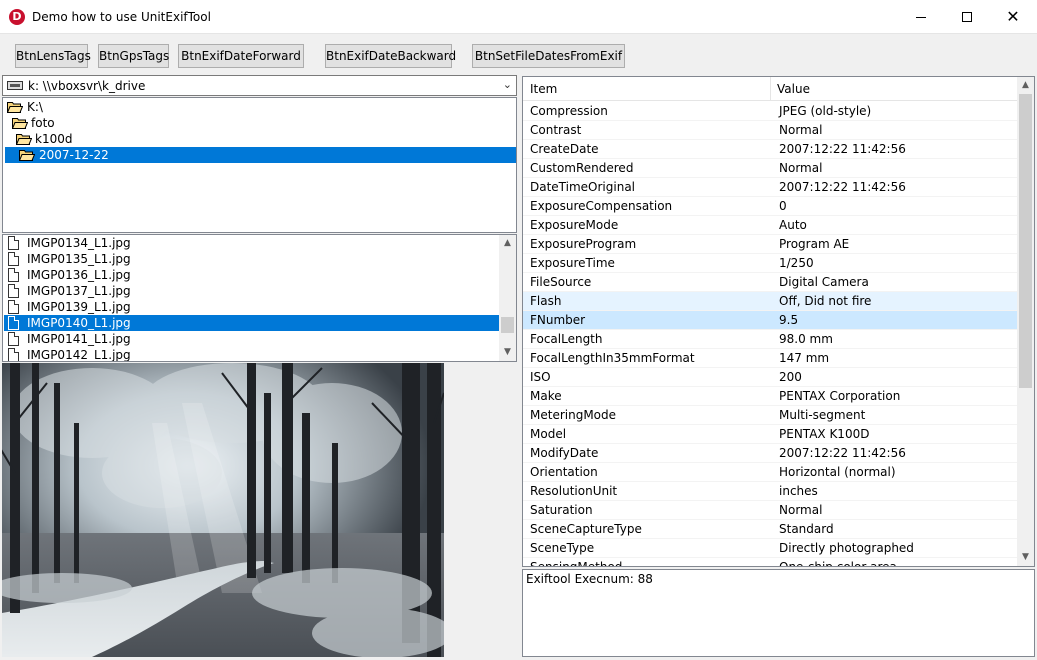  What do you see at coordinates (770, 168) in the screenshot?
I see `grid-row: CustomRendered Normal` at bounding box center [770, 168].